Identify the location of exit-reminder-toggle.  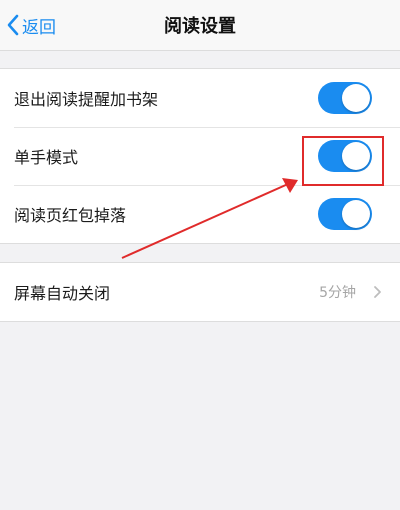
(345, 98).